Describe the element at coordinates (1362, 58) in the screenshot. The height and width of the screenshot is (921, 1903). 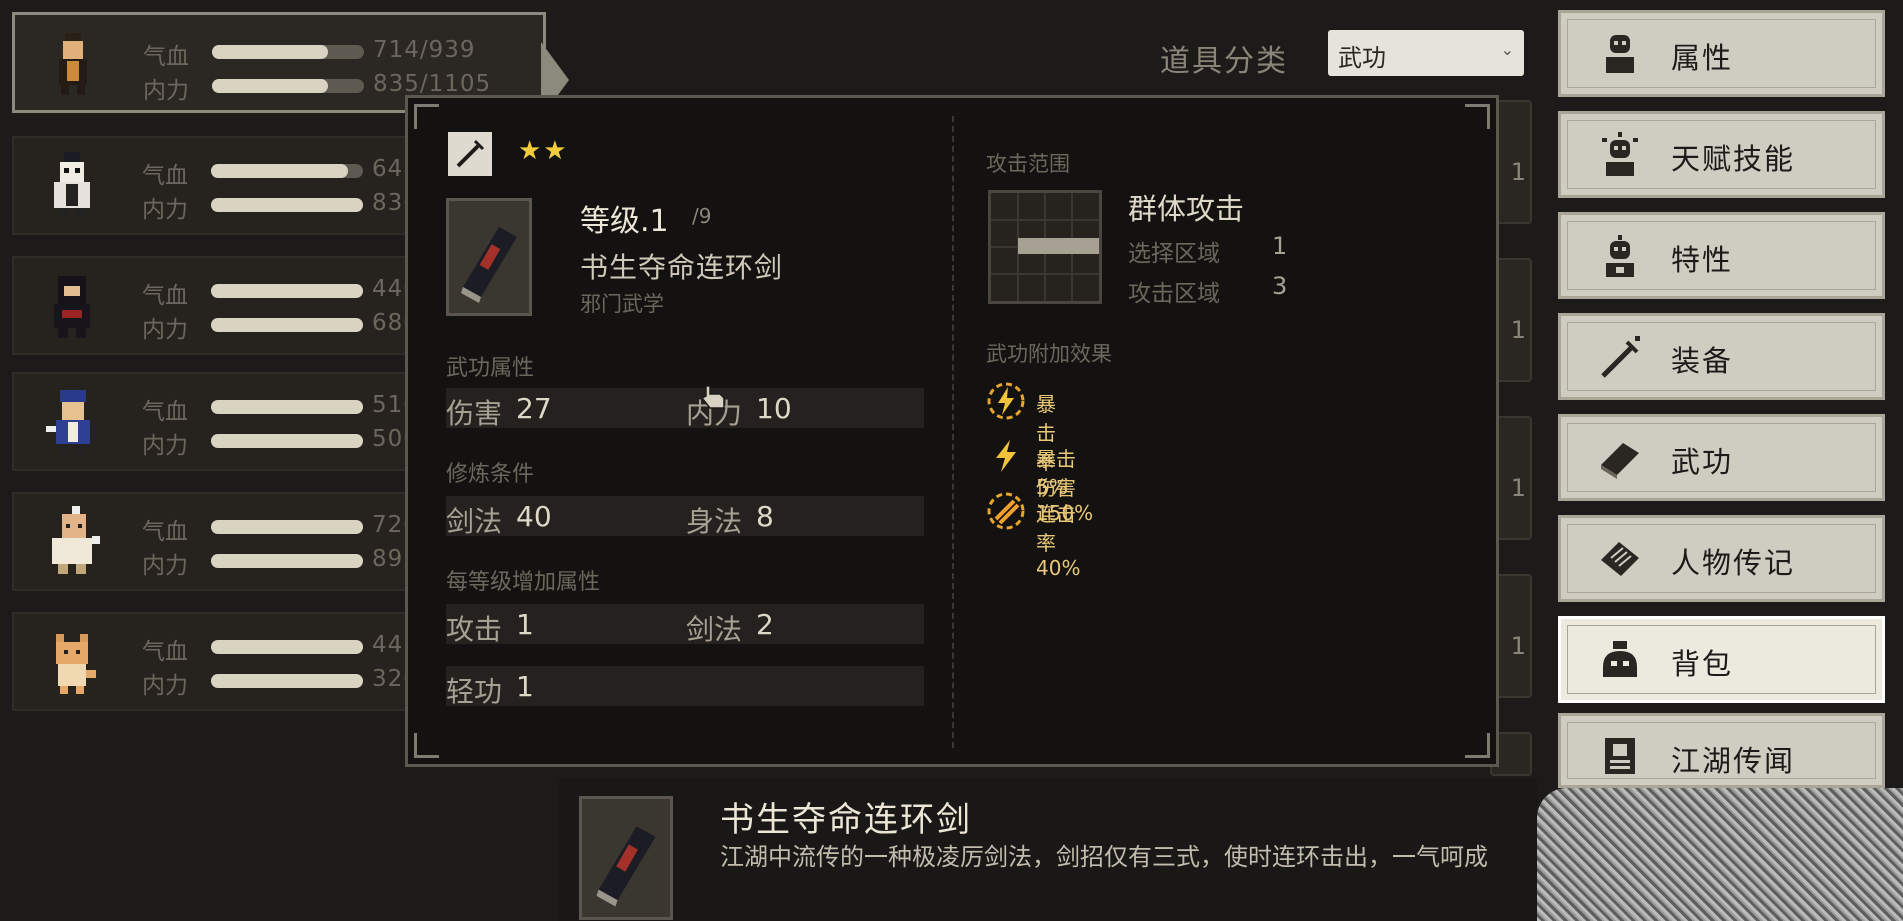
I see `item-category-selected: 武功` at that location.